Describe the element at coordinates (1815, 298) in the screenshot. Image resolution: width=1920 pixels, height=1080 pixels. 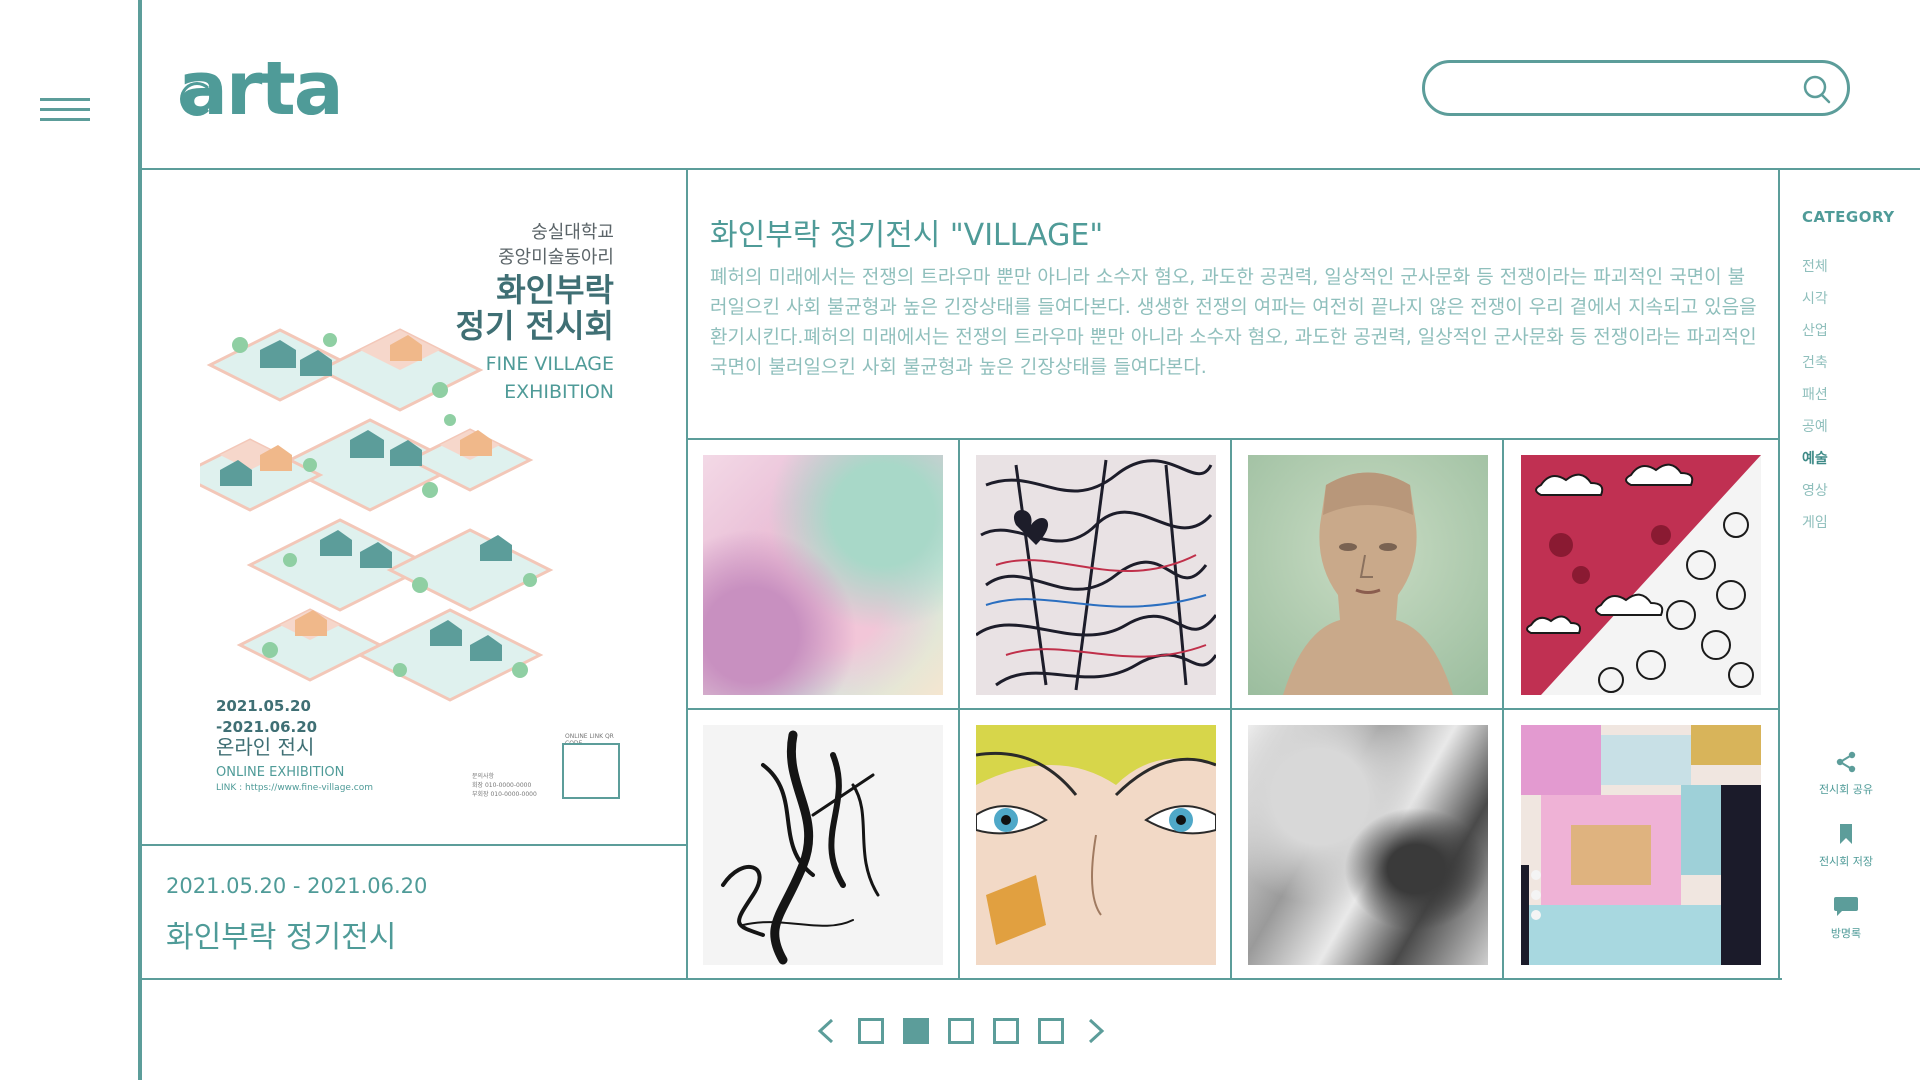
I see `category-item-visual: 시각` at that location.